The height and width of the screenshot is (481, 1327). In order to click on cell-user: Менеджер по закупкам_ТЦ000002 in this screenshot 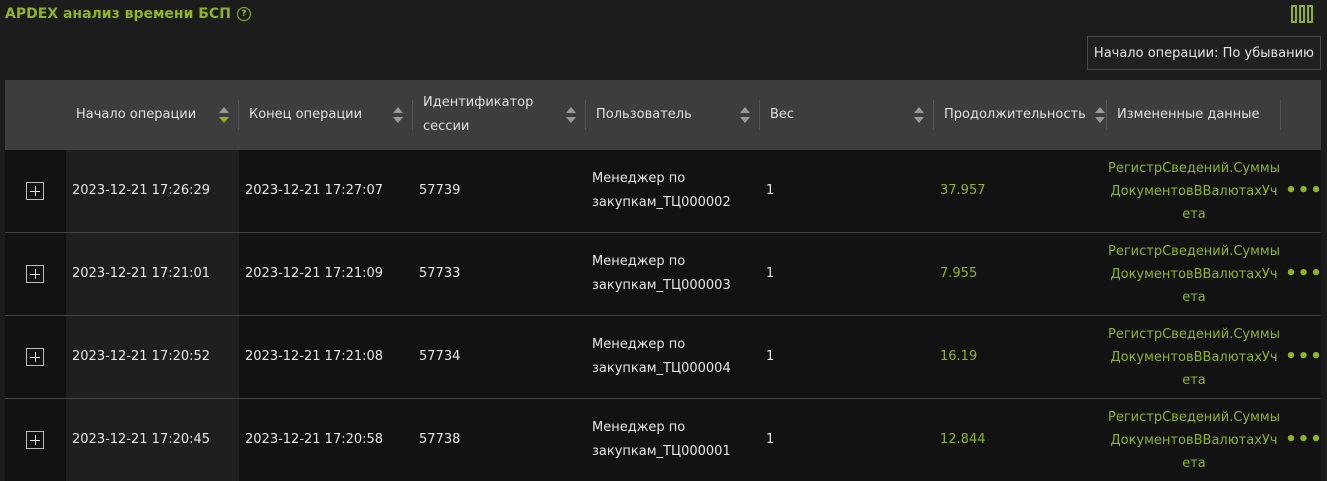, I will do `click(661, 190)`.